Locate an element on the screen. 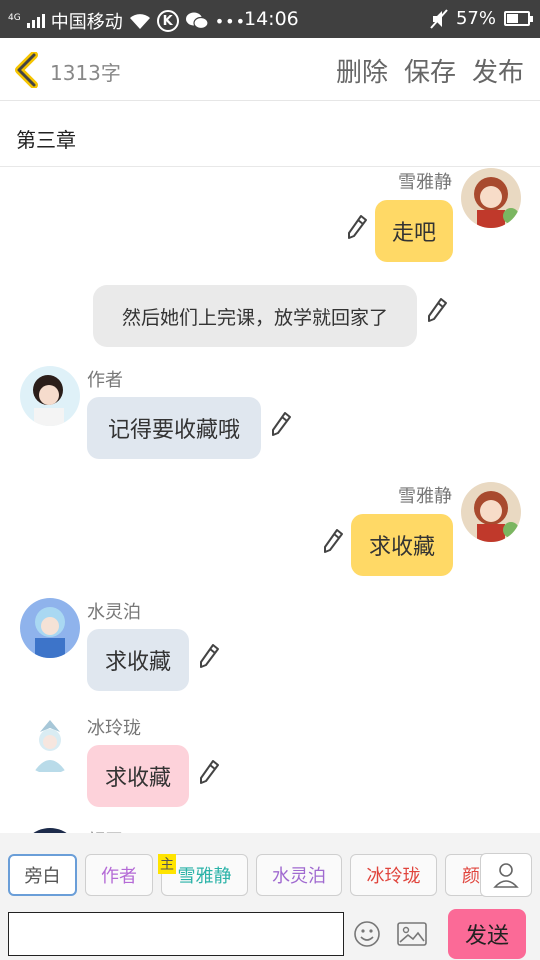 The image size is (540, 960). publish-button: 发布 is located at coordinates (498, 70).